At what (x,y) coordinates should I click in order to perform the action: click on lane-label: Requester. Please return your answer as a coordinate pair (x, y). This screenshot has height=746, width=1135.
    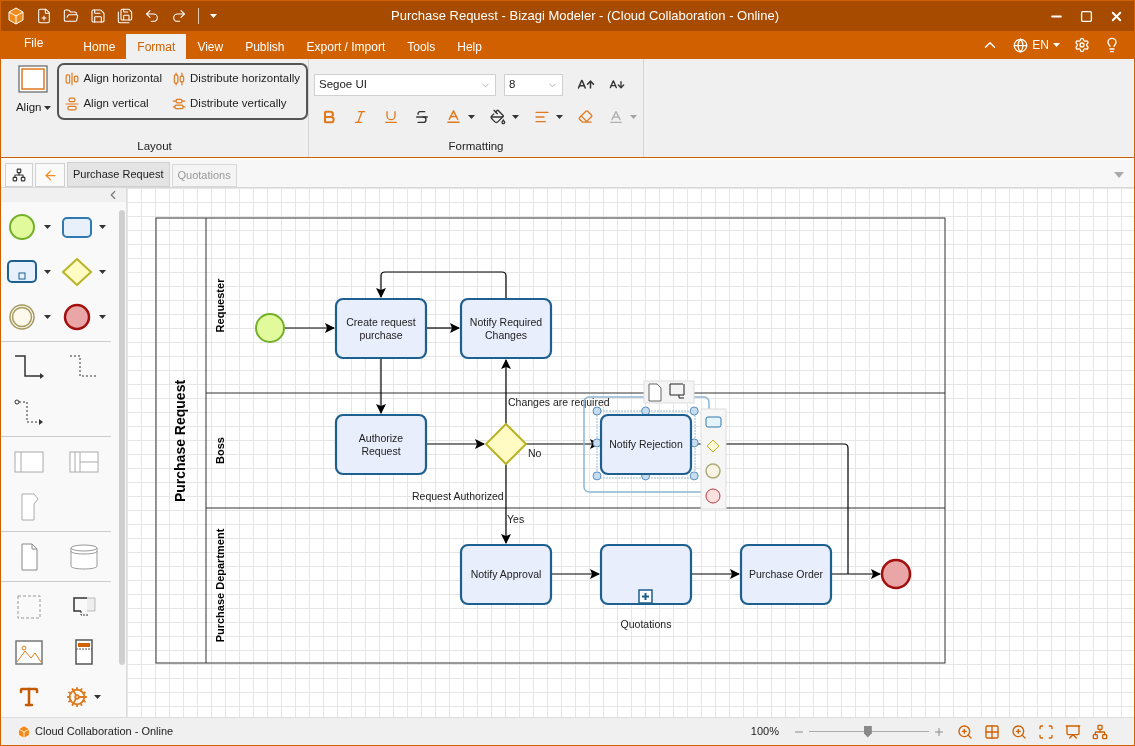
    Looking at the image, I should click on (220, 305).